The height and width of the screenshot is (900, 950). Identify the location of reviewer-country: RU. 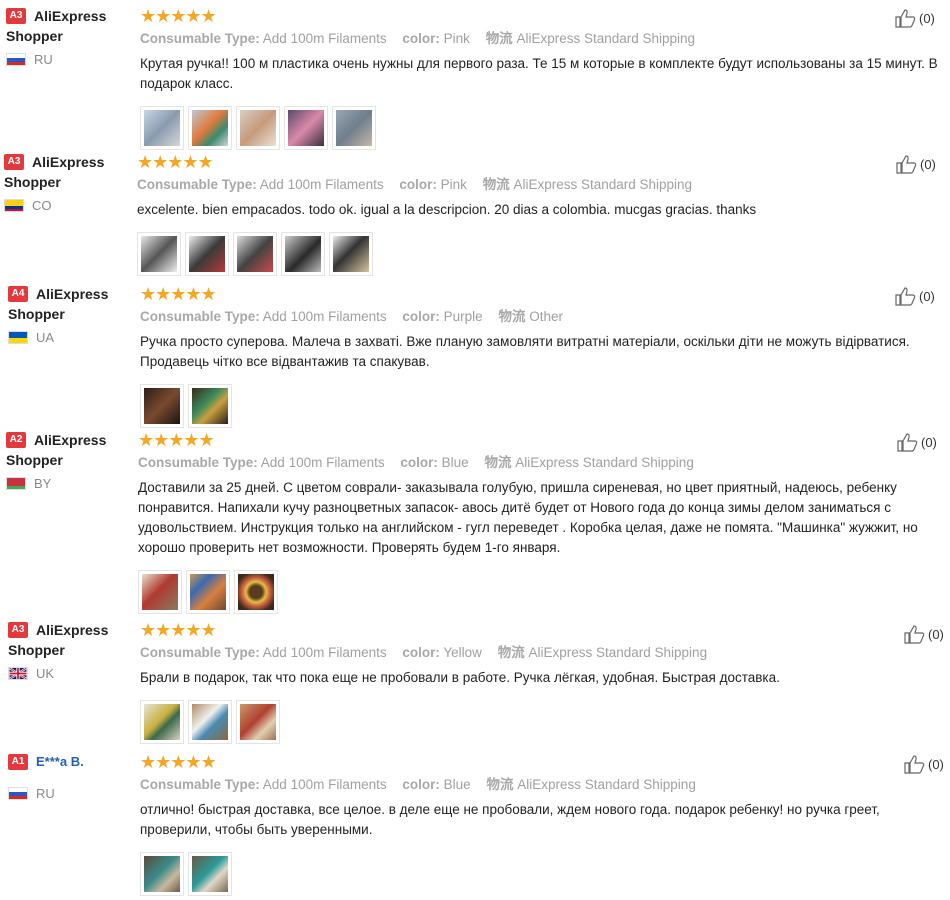
(70, 793).